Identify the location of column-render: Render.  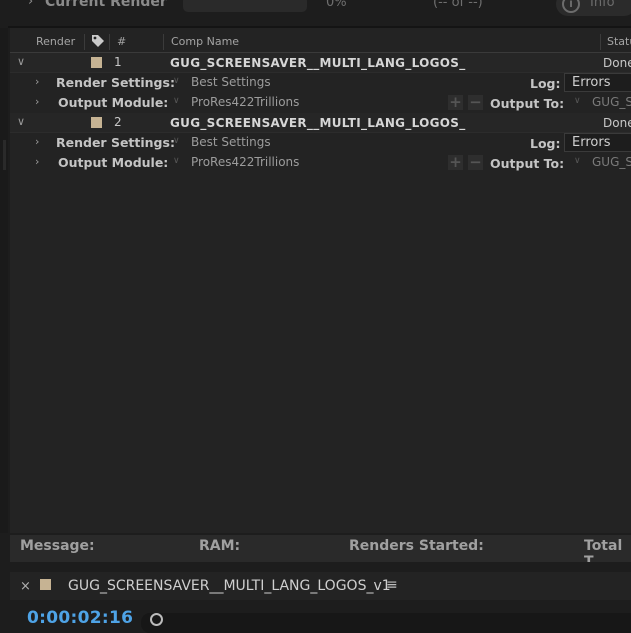
(55, 41).